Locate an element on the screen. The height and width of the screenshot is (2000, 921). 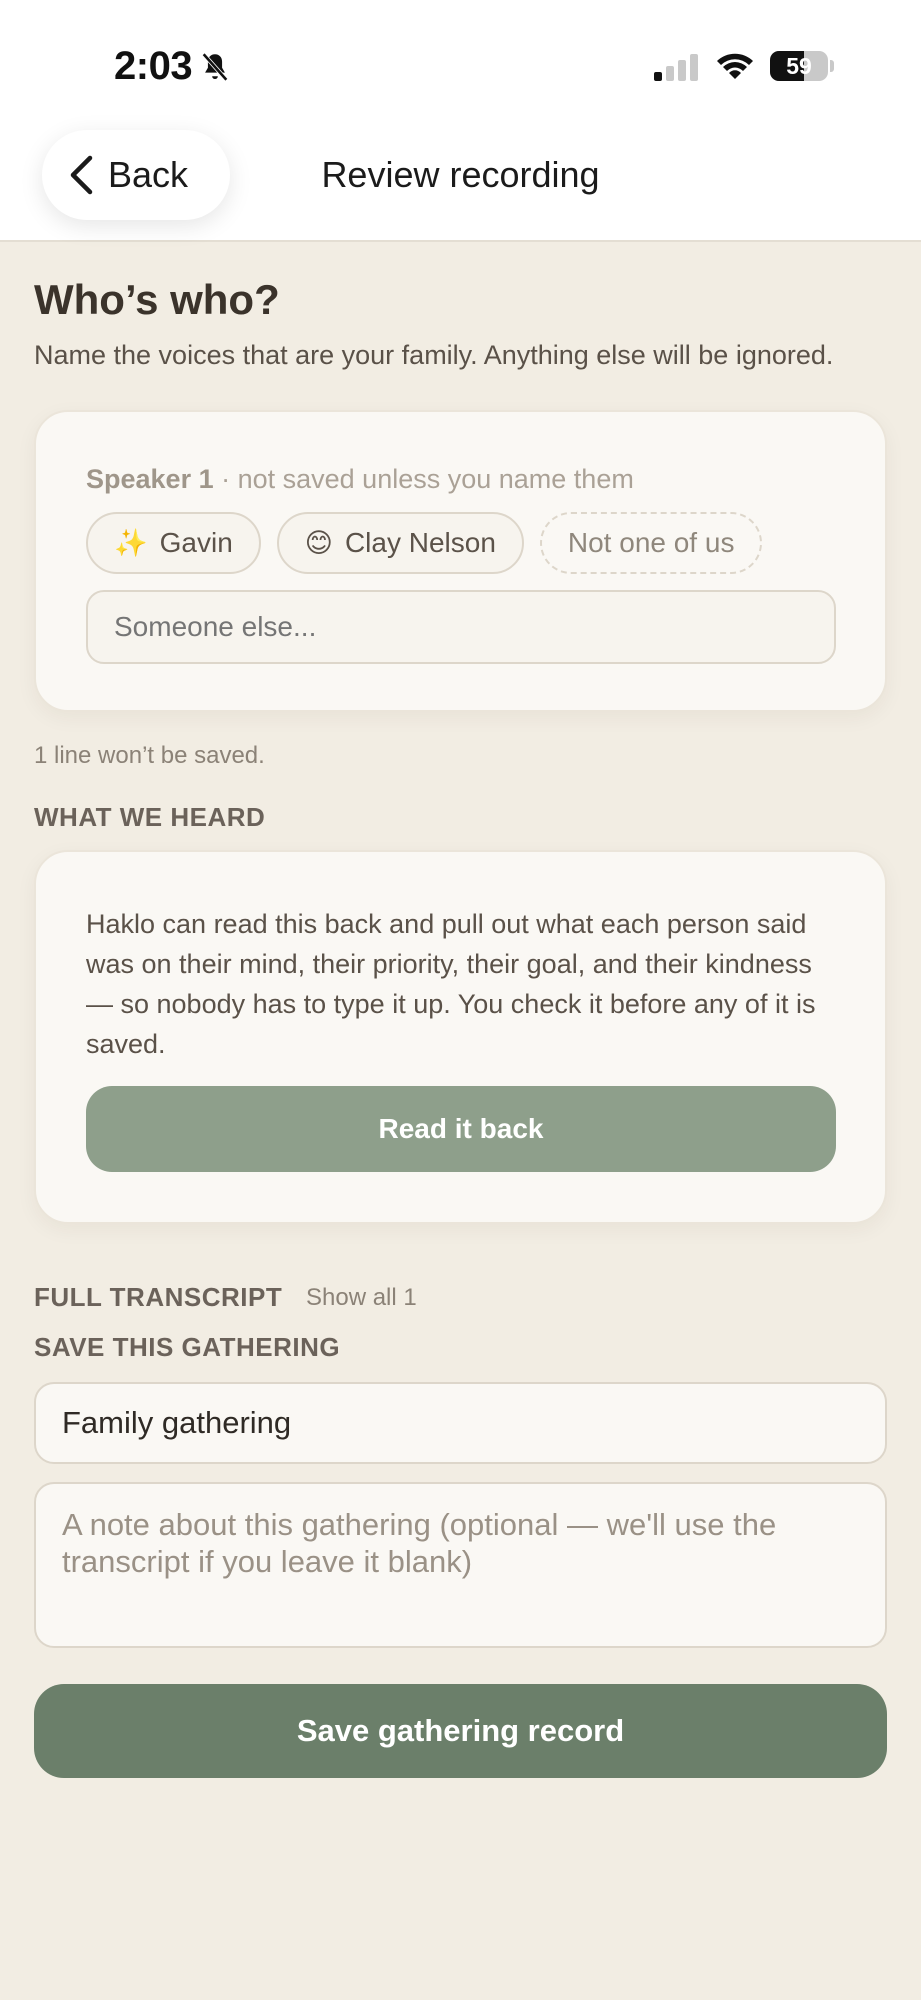
chip-gavin: ✨ Gavin is located at coordinates (173, 543).